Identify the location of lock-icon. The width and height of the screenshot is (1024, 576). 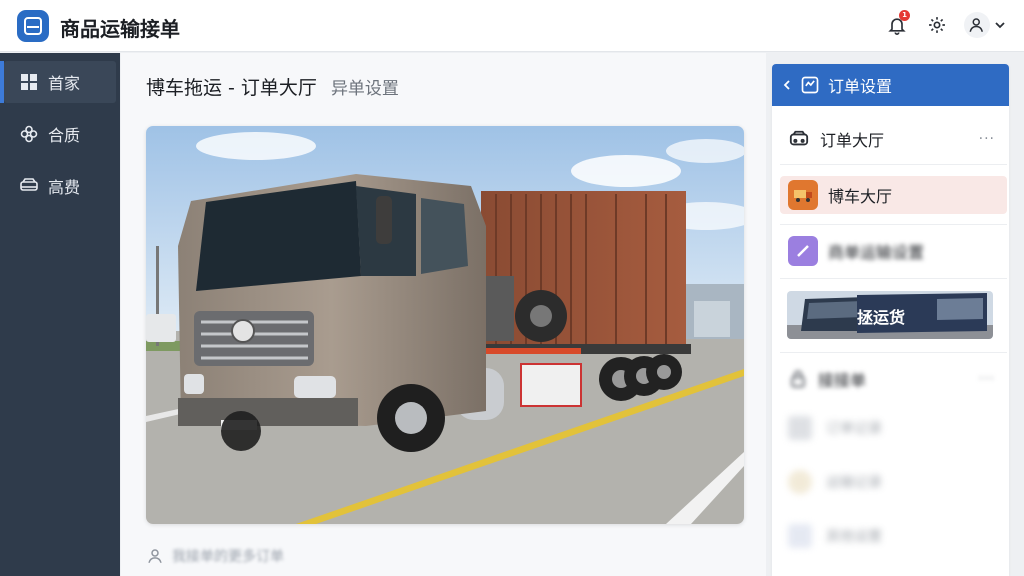
(798, 379).